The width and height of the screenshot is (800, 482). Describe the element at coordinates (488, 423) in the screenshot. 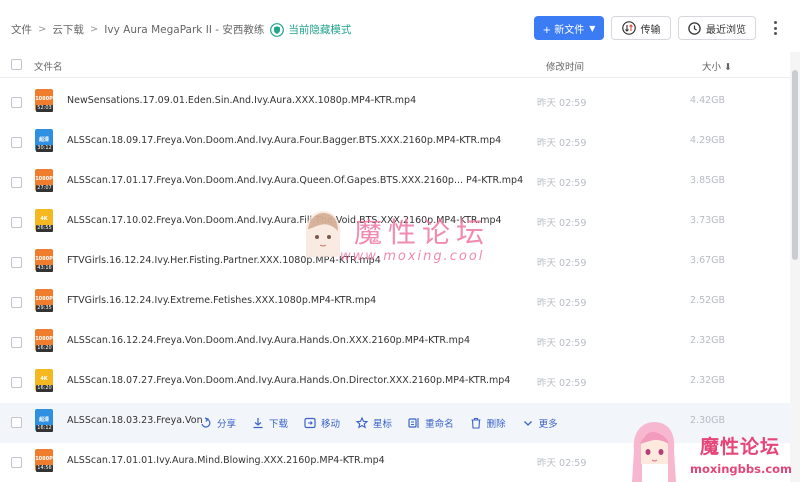

I see `delete-button: 删除` at that location.